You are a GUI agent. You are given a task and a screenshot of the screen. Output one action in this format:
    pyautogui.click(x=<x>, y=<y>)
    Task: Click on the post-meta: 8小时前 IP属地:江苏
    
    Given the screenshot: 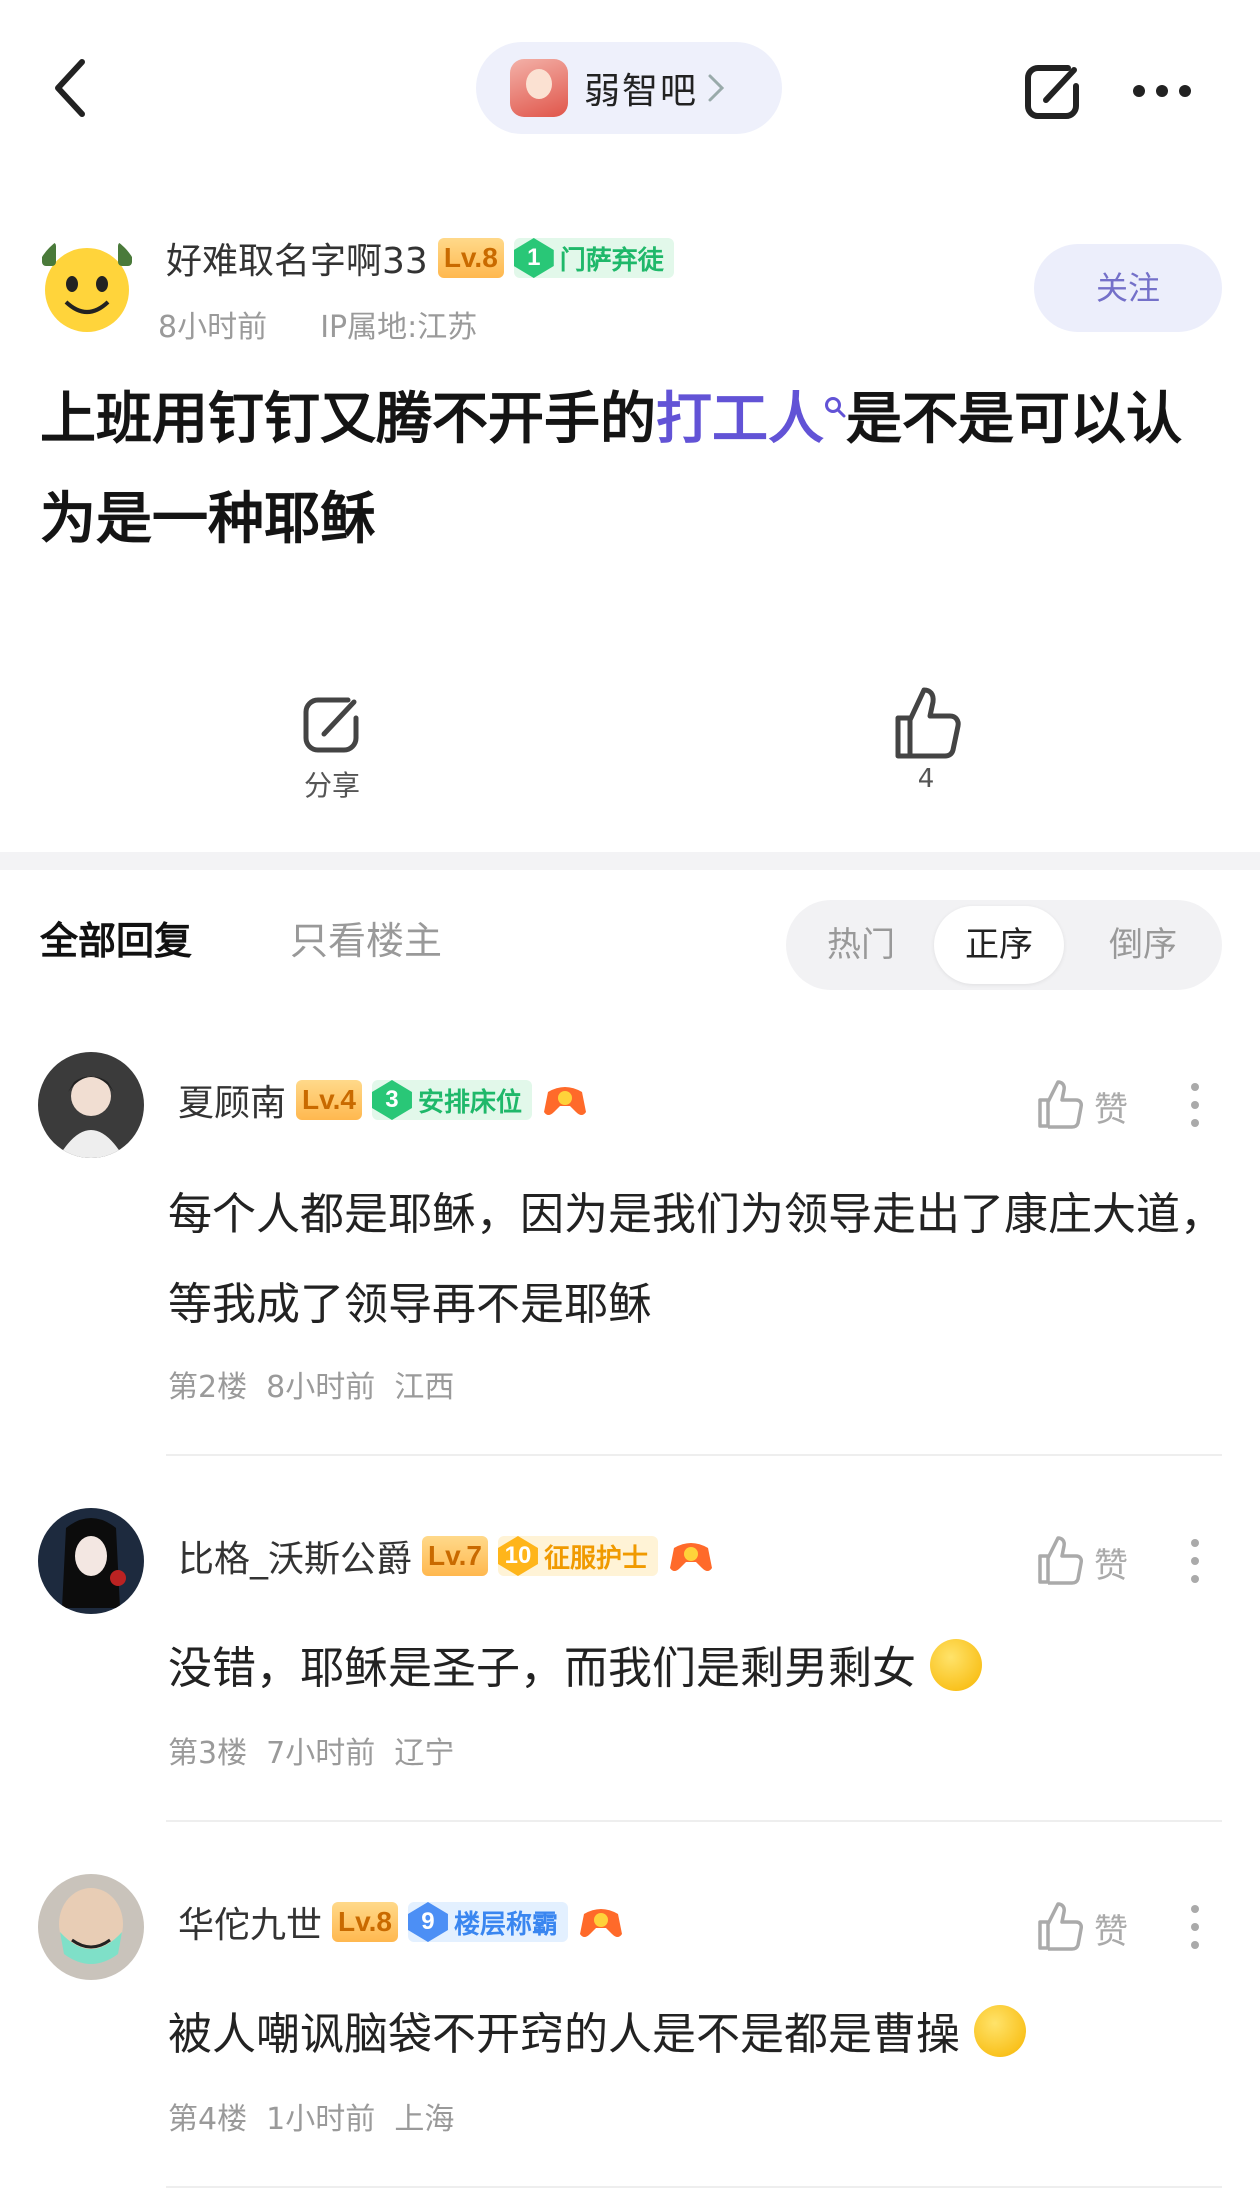 What is the action you would take?
    pyautogui.click(x=317, y=324)
    